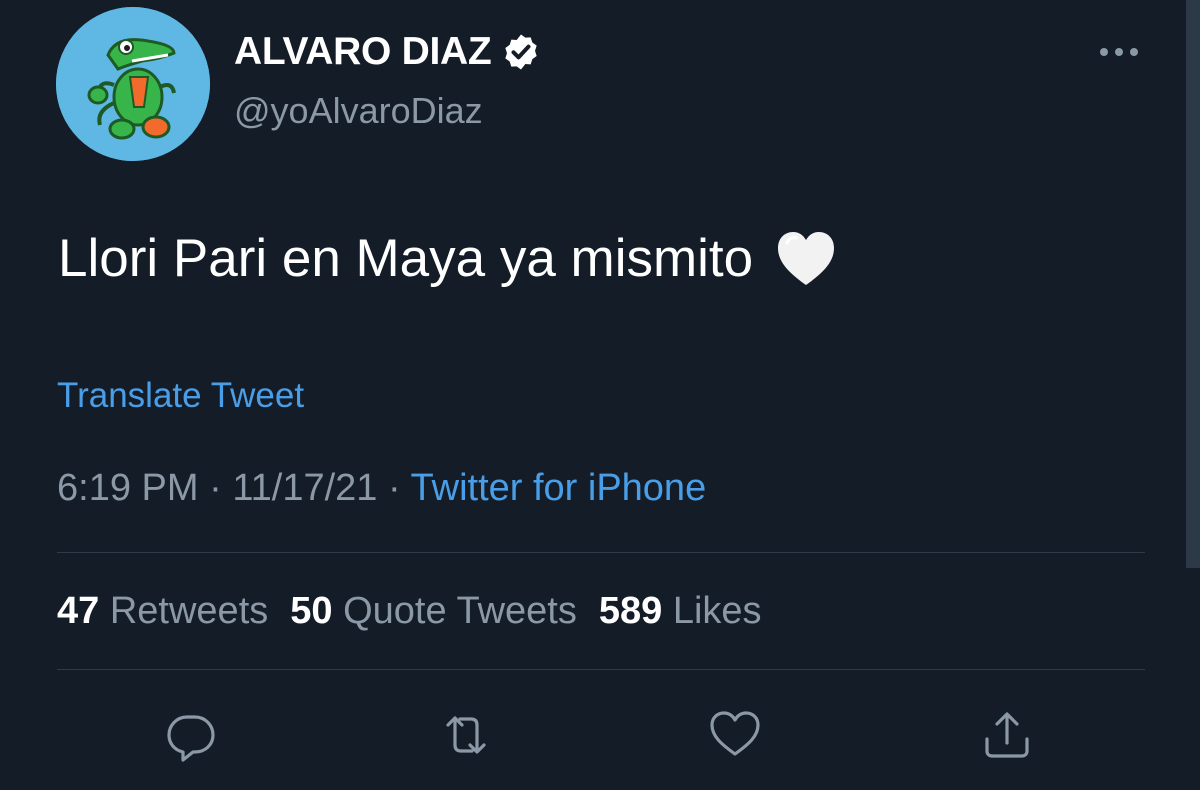 The image size is (1200, 790). What do you see at coordinates (406, 258) in the screenshot?
I see `tweet-text: Llori Pari en Maya ya mismito` at bounding box center [406, 258].